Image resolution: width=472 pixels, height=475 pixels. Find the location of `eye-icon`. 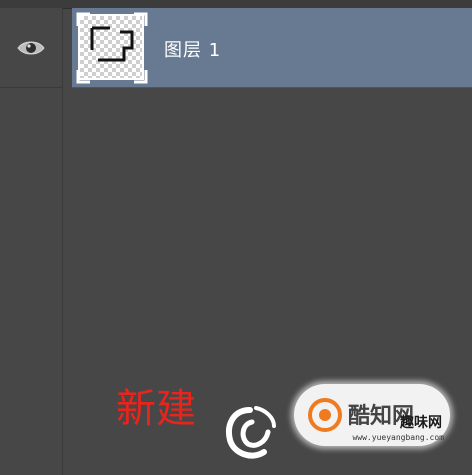

eye-icon is located at coordinates (31, 47).